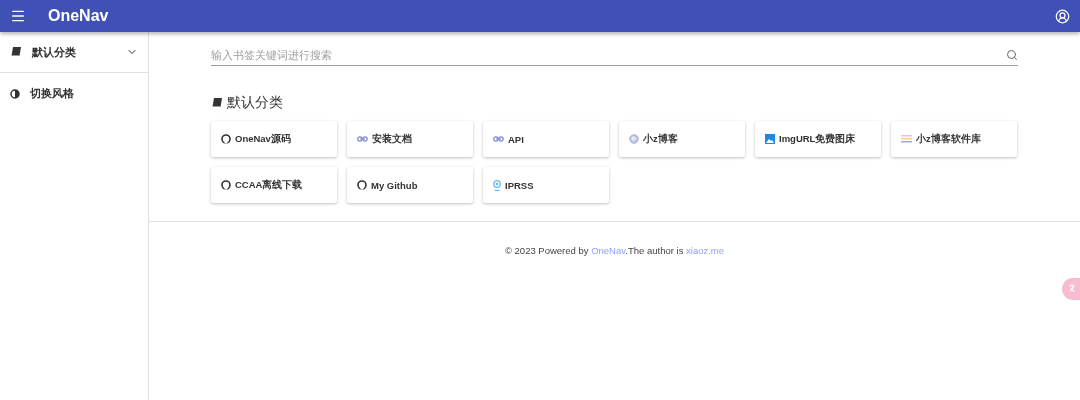 The image size is (1080, 400). Describe the element at coordinates (614, 250) in the screenshot. I see `footer-text: © 2023 Powered by OneNav.The author is xiaoz.me` at that location.